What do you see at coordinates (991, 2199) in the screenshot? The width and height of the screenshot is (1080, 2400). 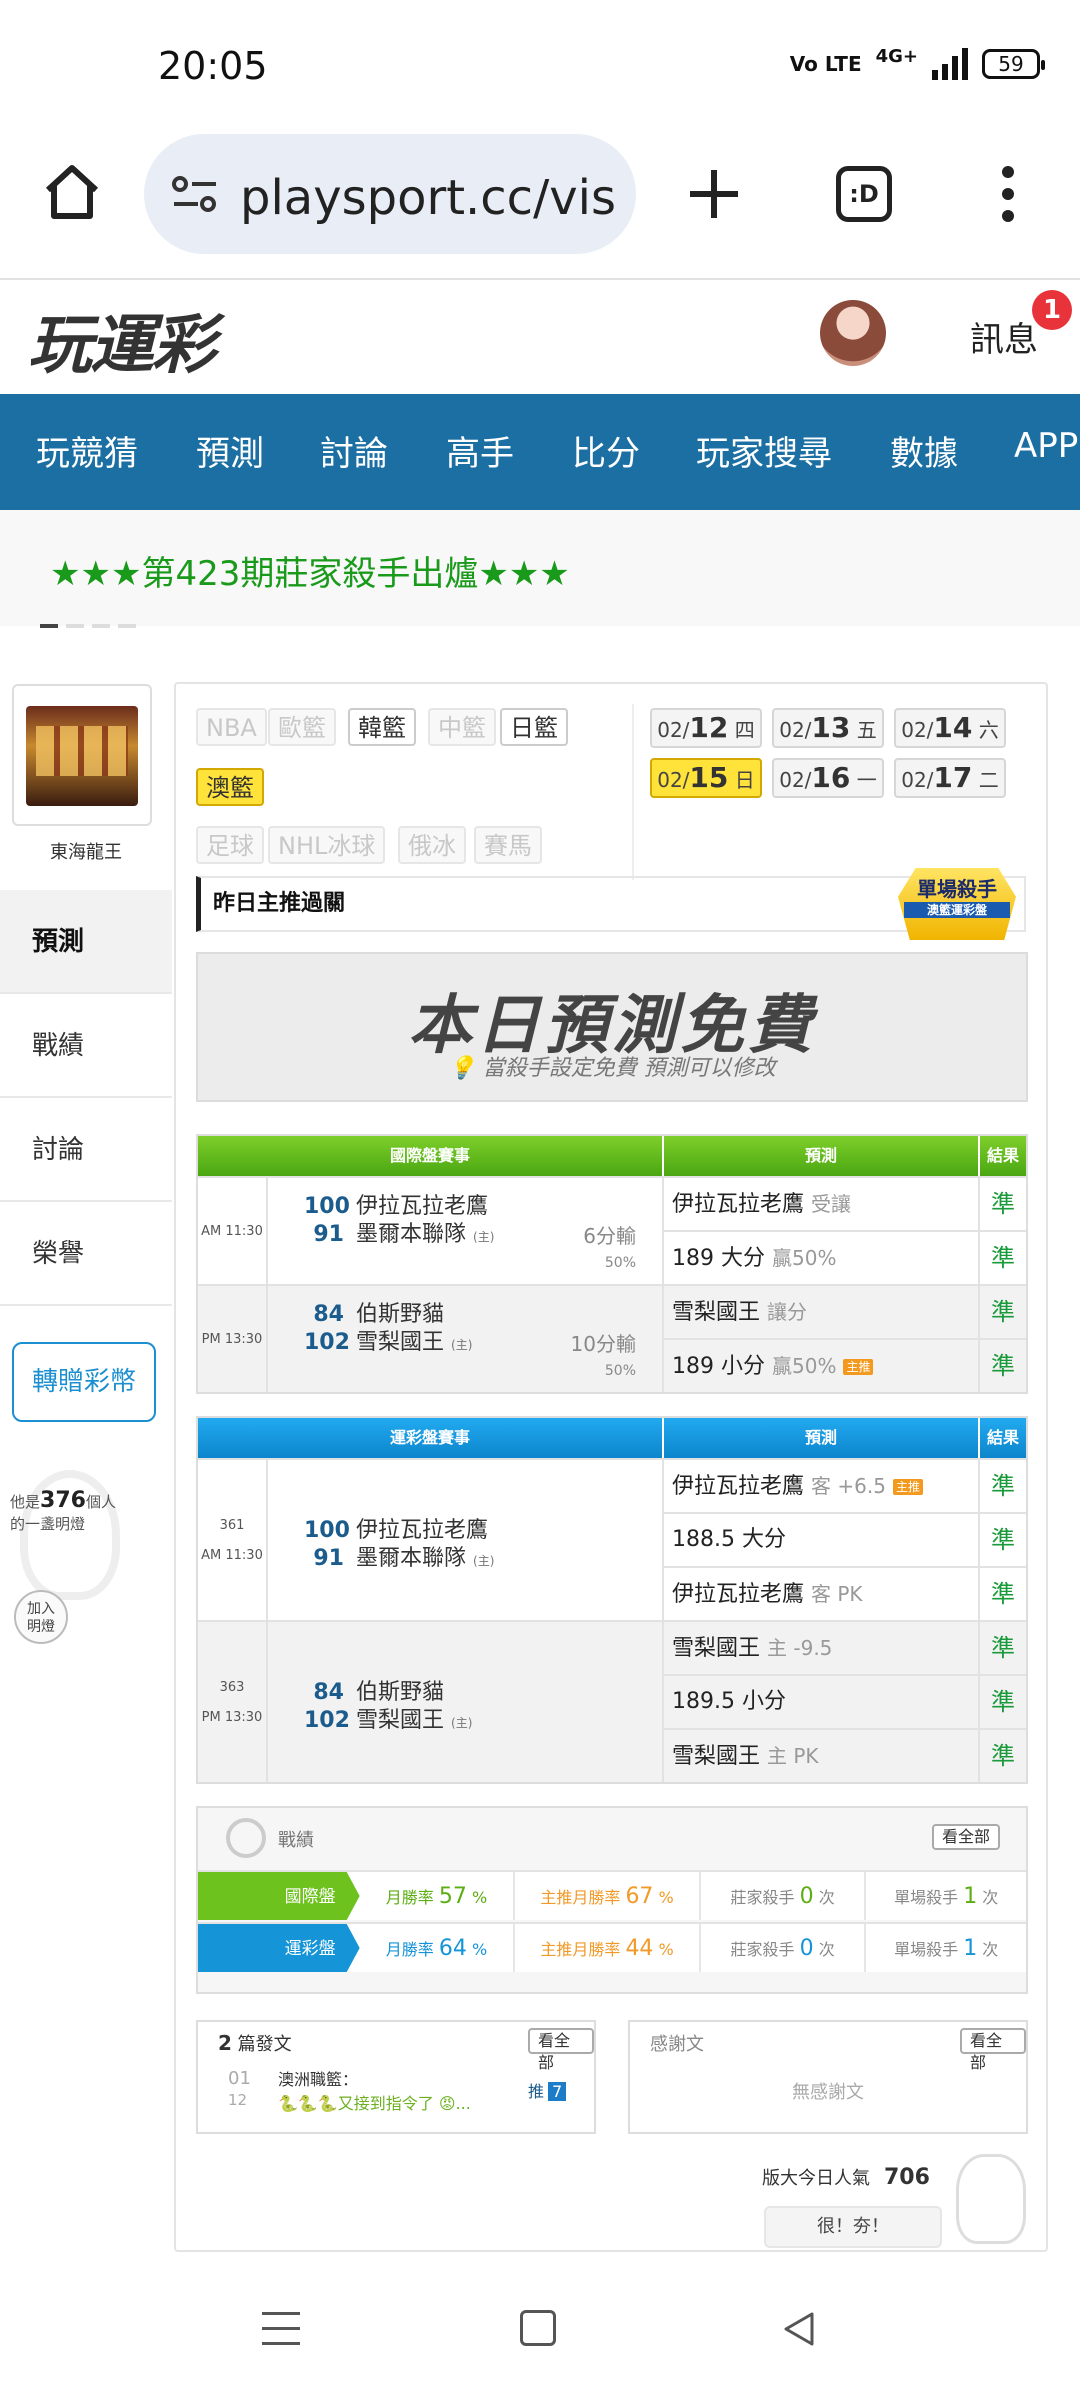 I see `mascot-icon` at bounding box center [991, 2199].